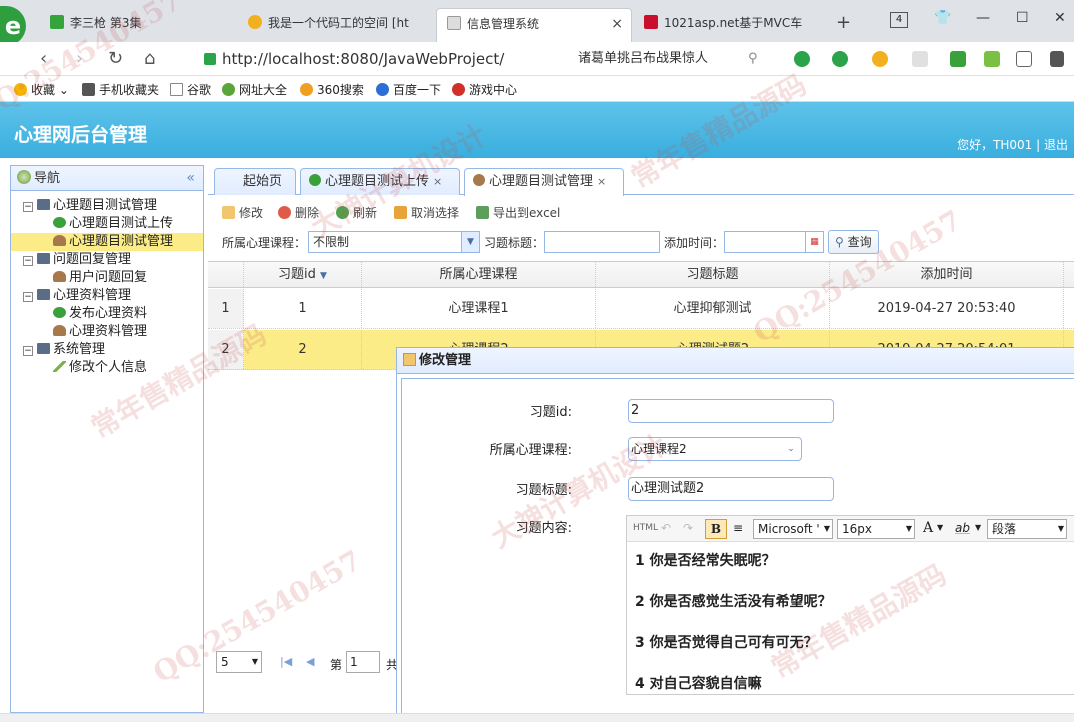 The image size is (1074, 722). I want to click on page-prefix-label: 第, so click(336, 665).